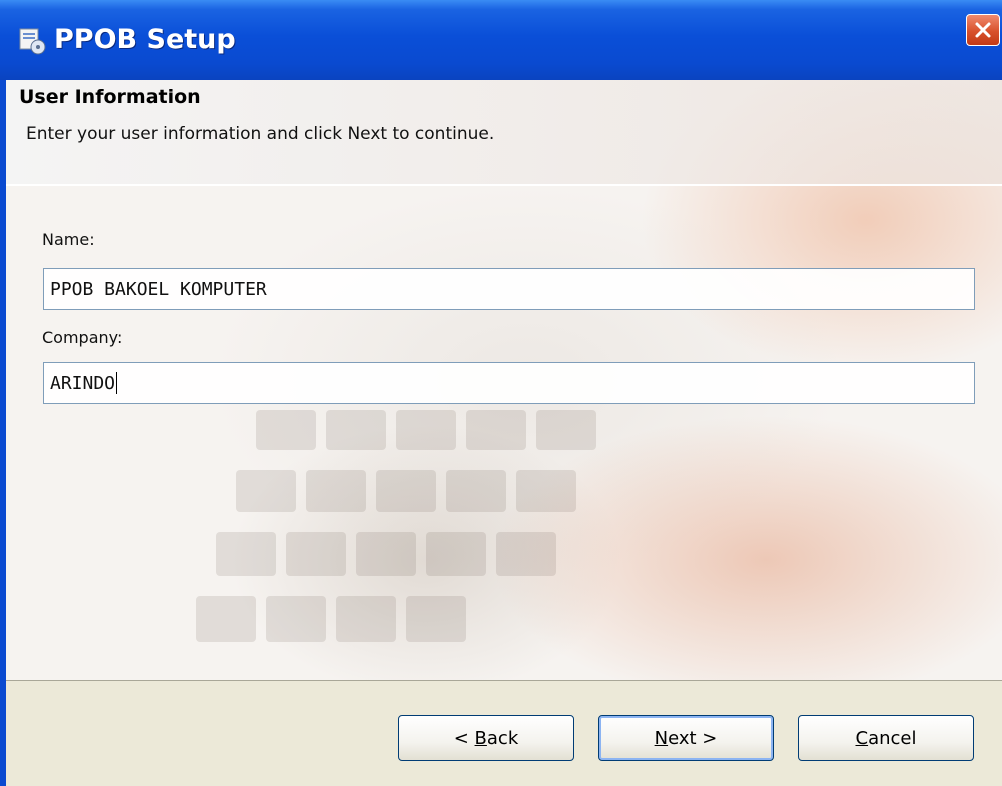  Describe the element at coordinates (509, 289) in the screenshot. I see `name-field: PPOB BAKOEL KOMPUTER` at that location.